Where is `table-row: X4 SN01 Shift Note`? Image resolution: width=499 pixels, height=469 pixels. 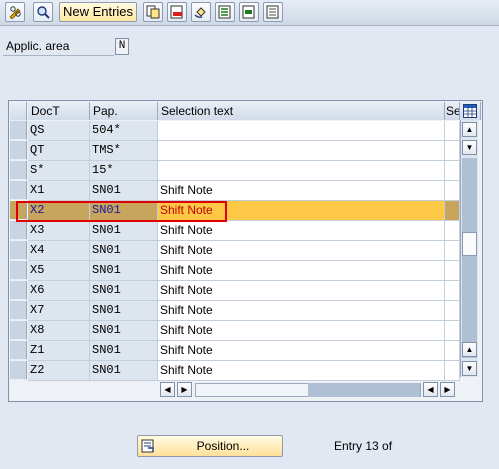 table-row: X4 SN01 Shift Note is located at coordinates (244, 251).